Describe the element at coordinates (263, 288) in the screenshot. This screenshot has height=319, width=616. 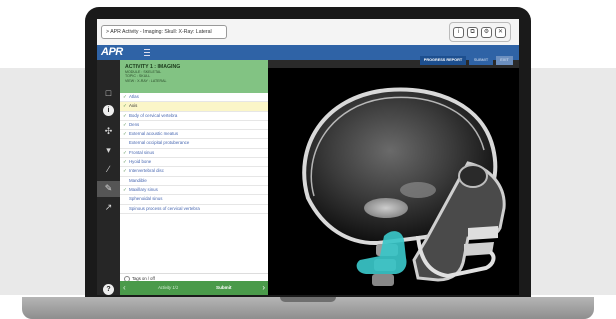
I see `next-arrow-icon: ›` at that location.